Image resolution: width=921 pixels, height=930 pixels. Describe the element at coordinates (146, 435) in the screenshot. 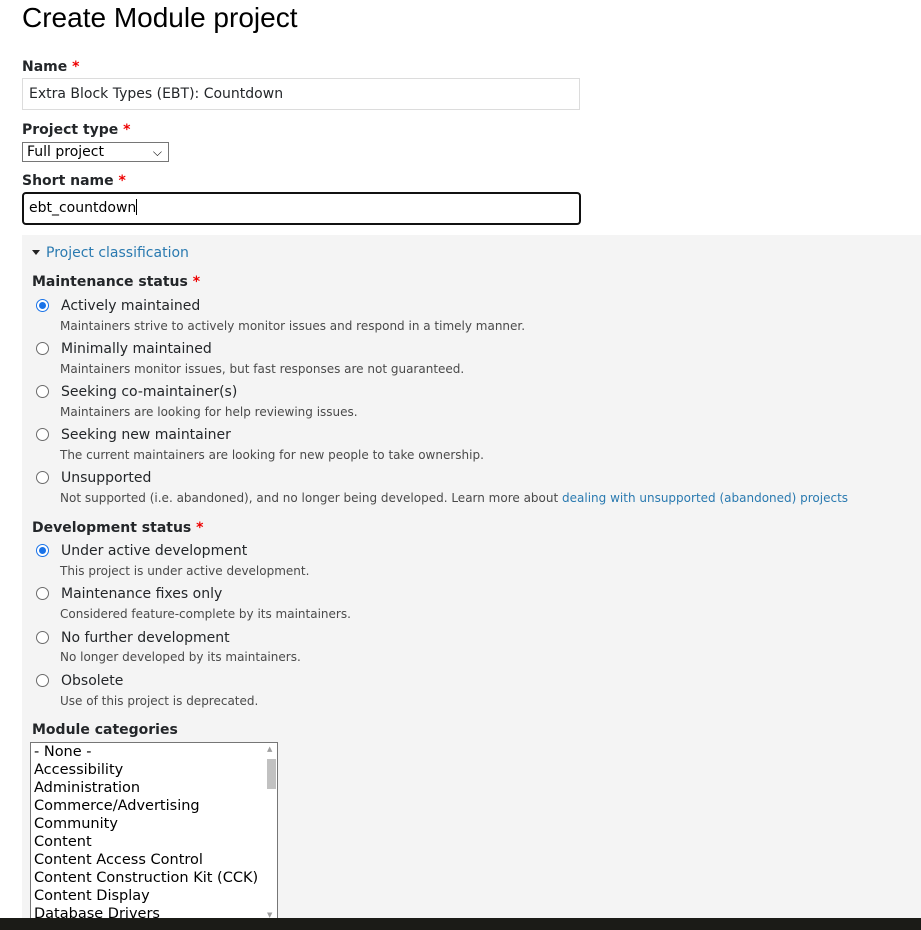

I see `option-label: Seeking new maintainer` at that location.